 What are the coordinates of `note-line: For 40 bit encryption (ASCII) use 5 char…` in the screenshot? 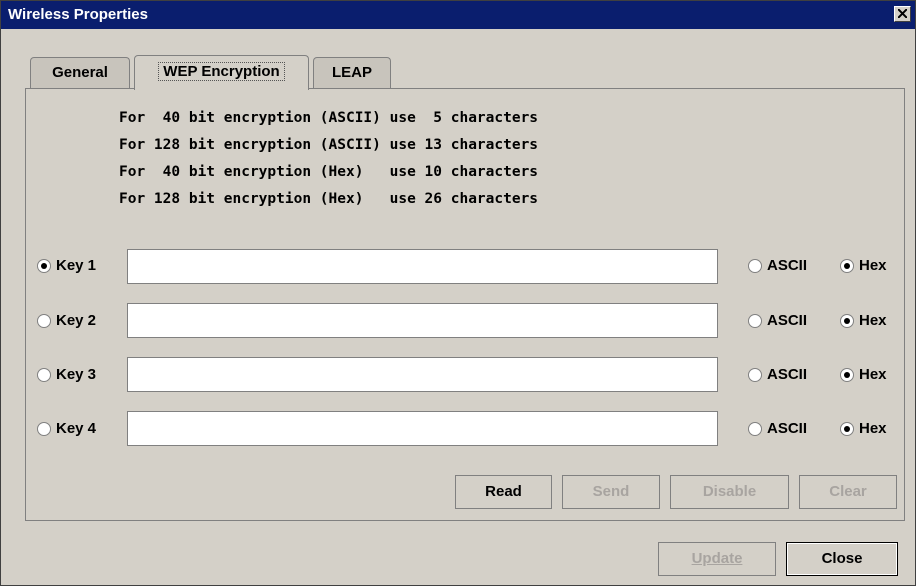 It's located at (329, 118).